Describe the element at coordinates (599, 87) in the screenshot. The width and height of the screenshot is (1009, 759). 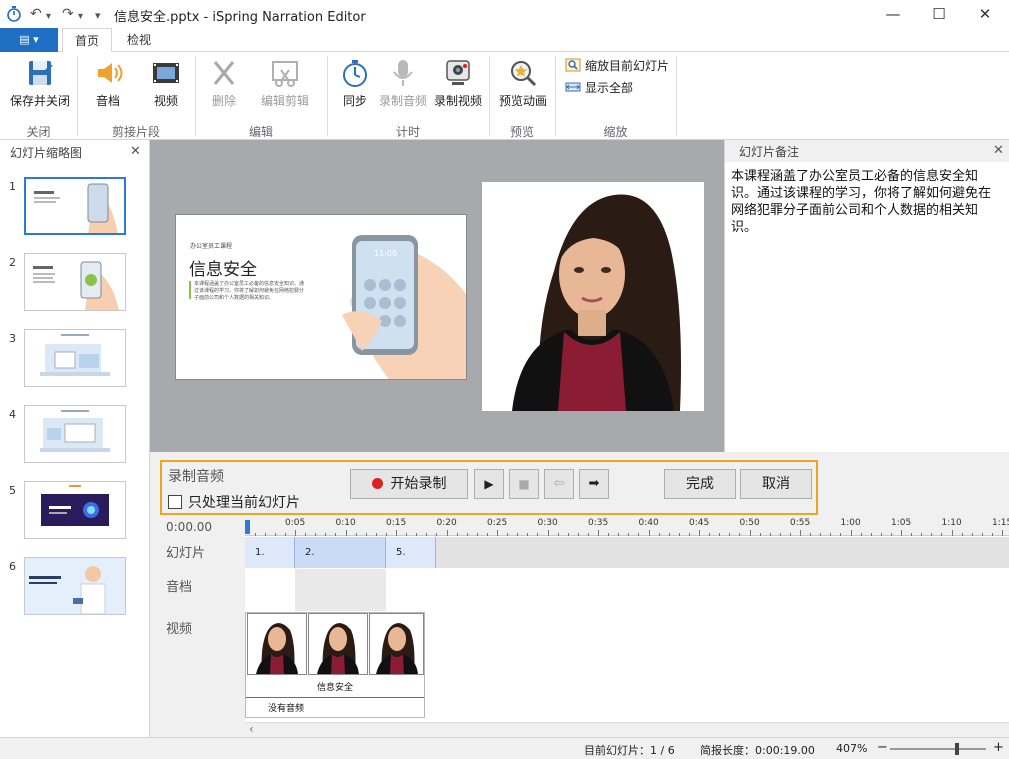
I see `show-all-button: 显示全部` at that location.